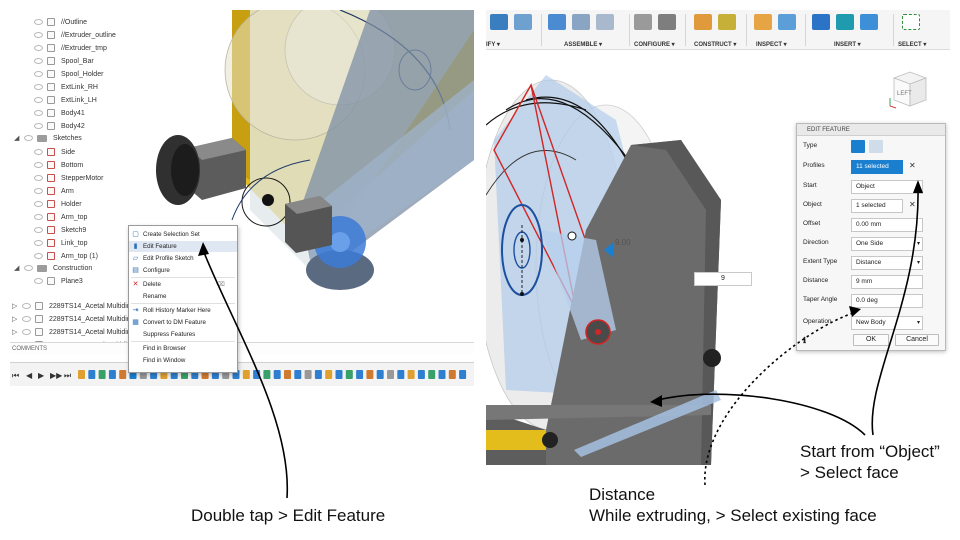  What do you see at coordinates (895, 311) in the screenshot?
I see `callout-arrow-start` at bounding box center [895, 311].